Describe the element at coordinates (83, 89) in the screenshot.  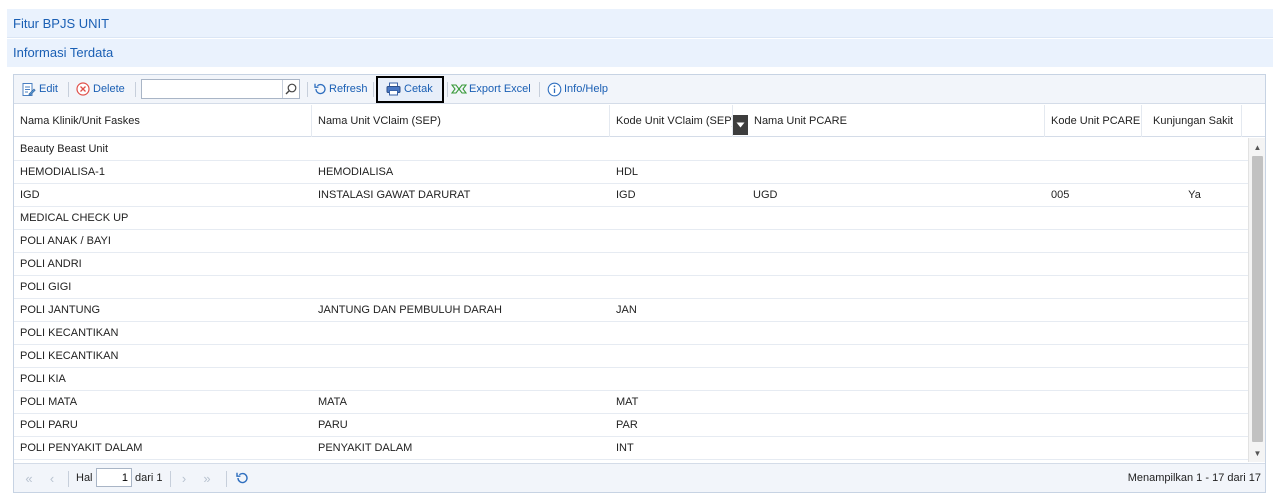
I see `delete-icon` at that location.